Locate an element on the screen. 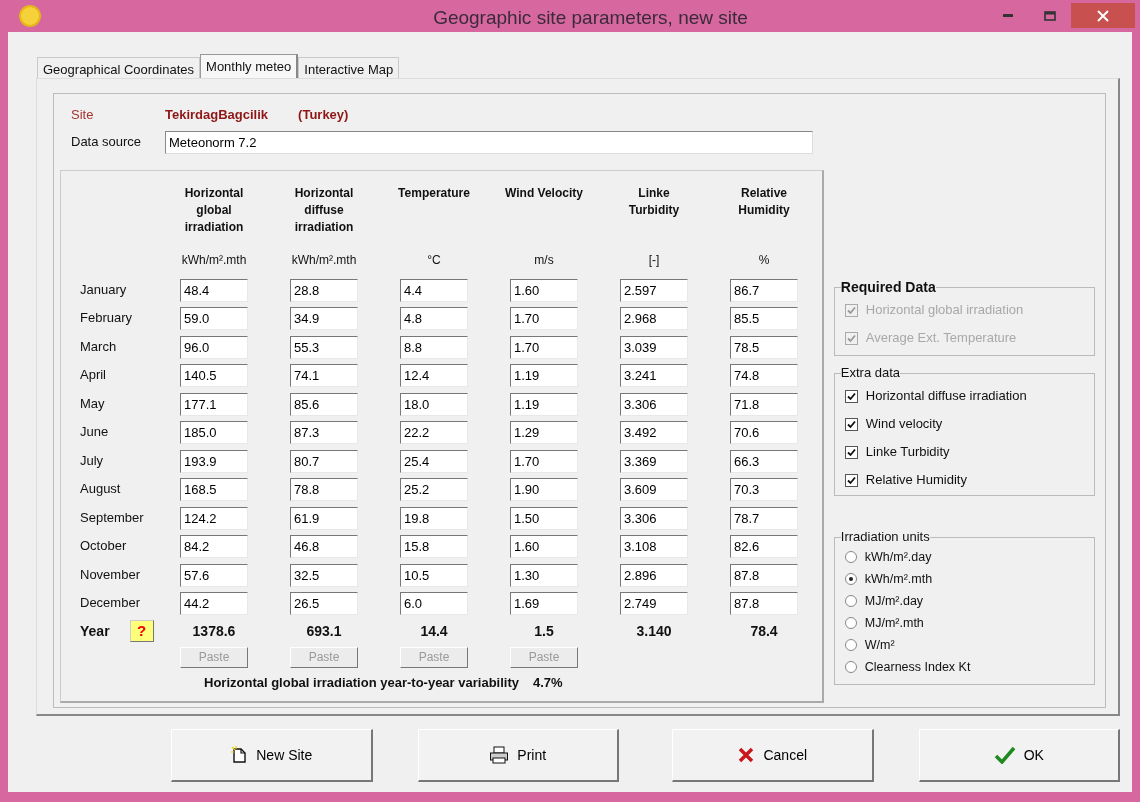 The height and width of the screenshot is (802, 1140). value-field: 185.0 is located at coordinates (214, 433).